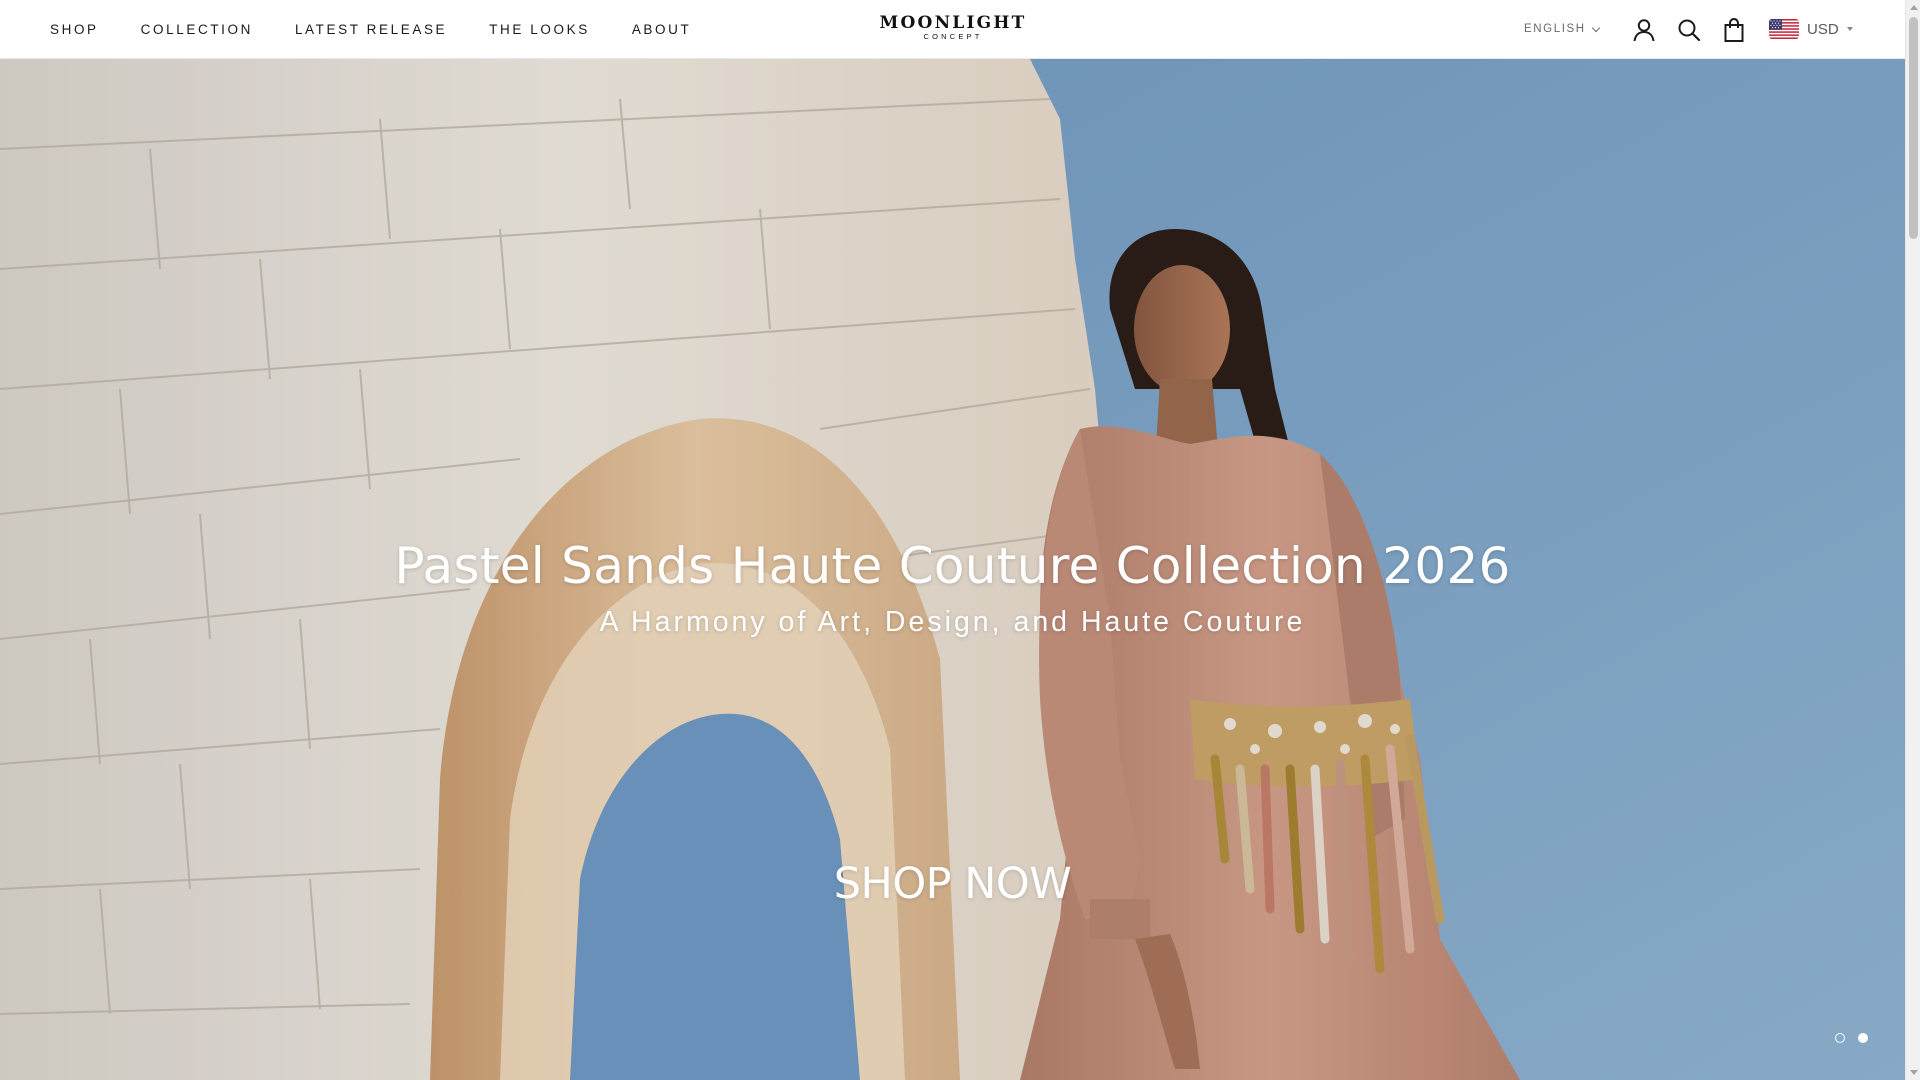  I want to click on cart-button, so click(1734, 30).